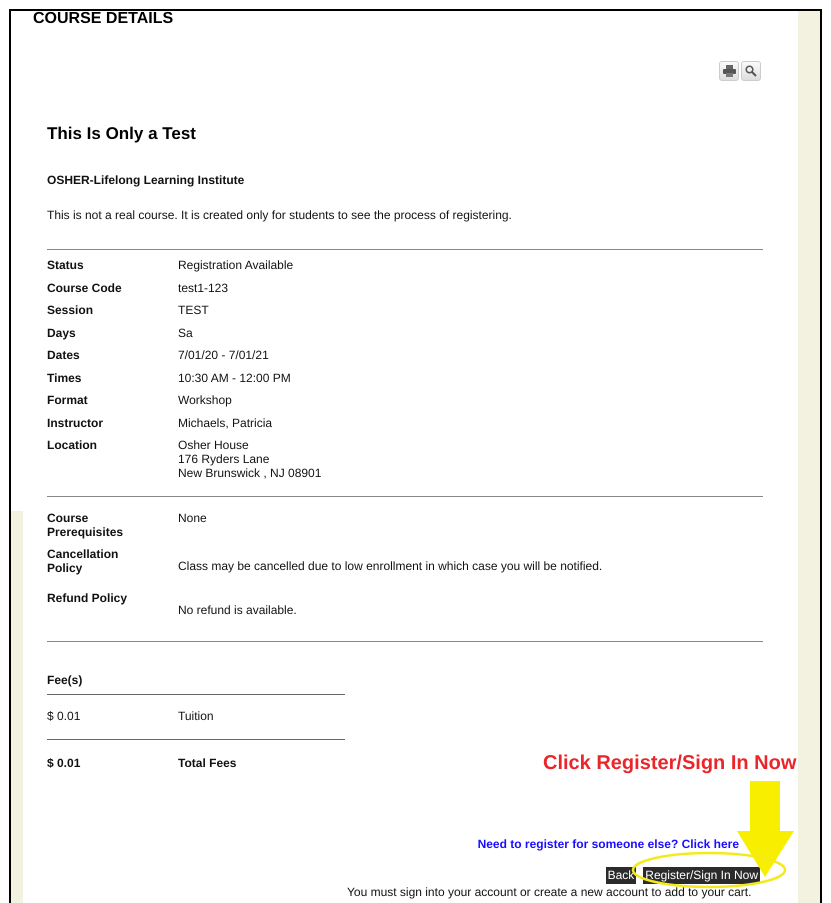  I want to click on policy-label: Refund Policy, so click(87, 597).